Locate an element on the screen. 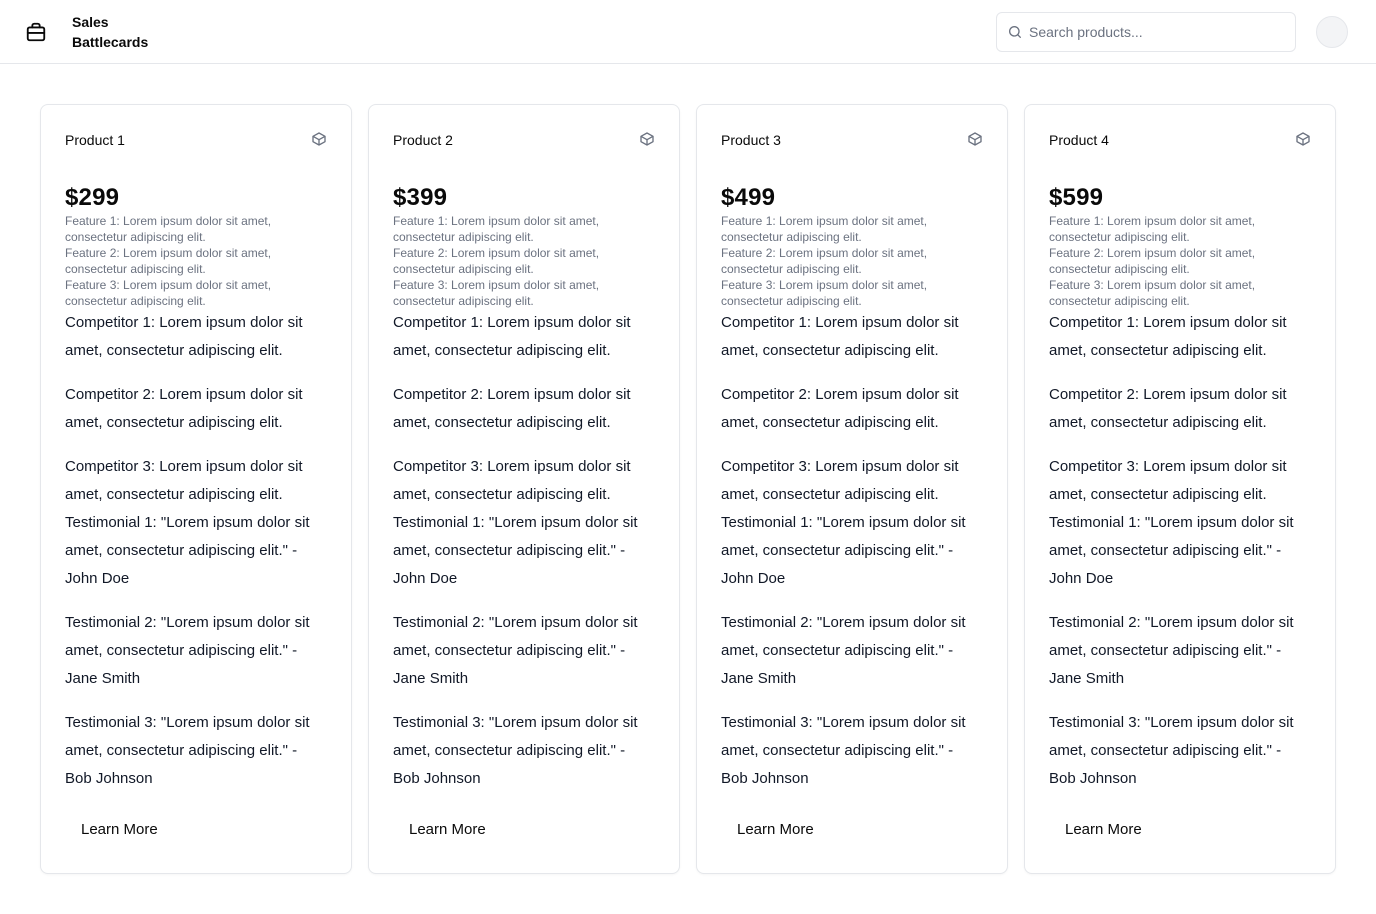 This screenshot has height=914, width=1376. search-input is located at coordinates (1159, 32).